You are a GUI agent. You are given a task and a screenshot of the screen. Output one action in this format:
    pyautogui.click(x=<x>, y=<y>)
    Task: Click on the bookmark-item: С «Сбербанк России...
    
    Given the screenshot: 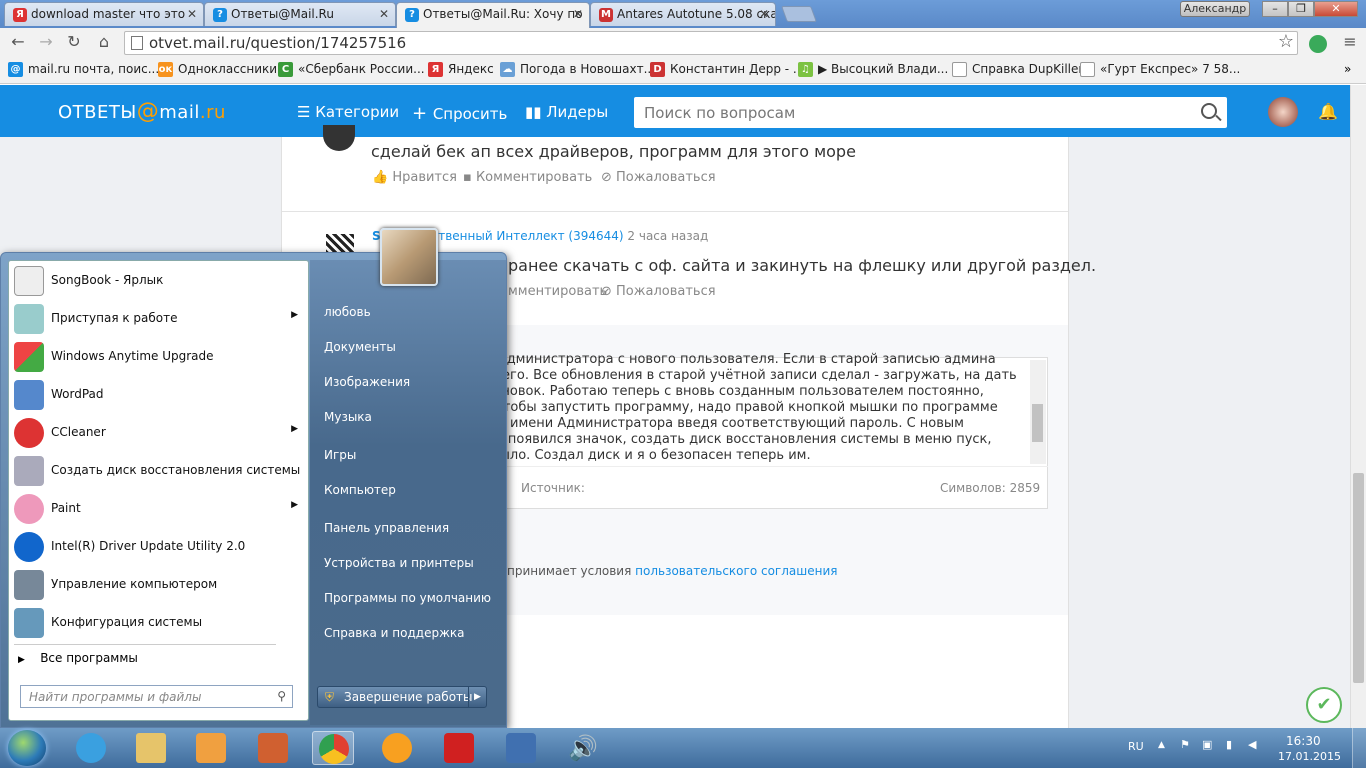 What is the action you would take?
    pyautogui.click(x=351, y=69)
    